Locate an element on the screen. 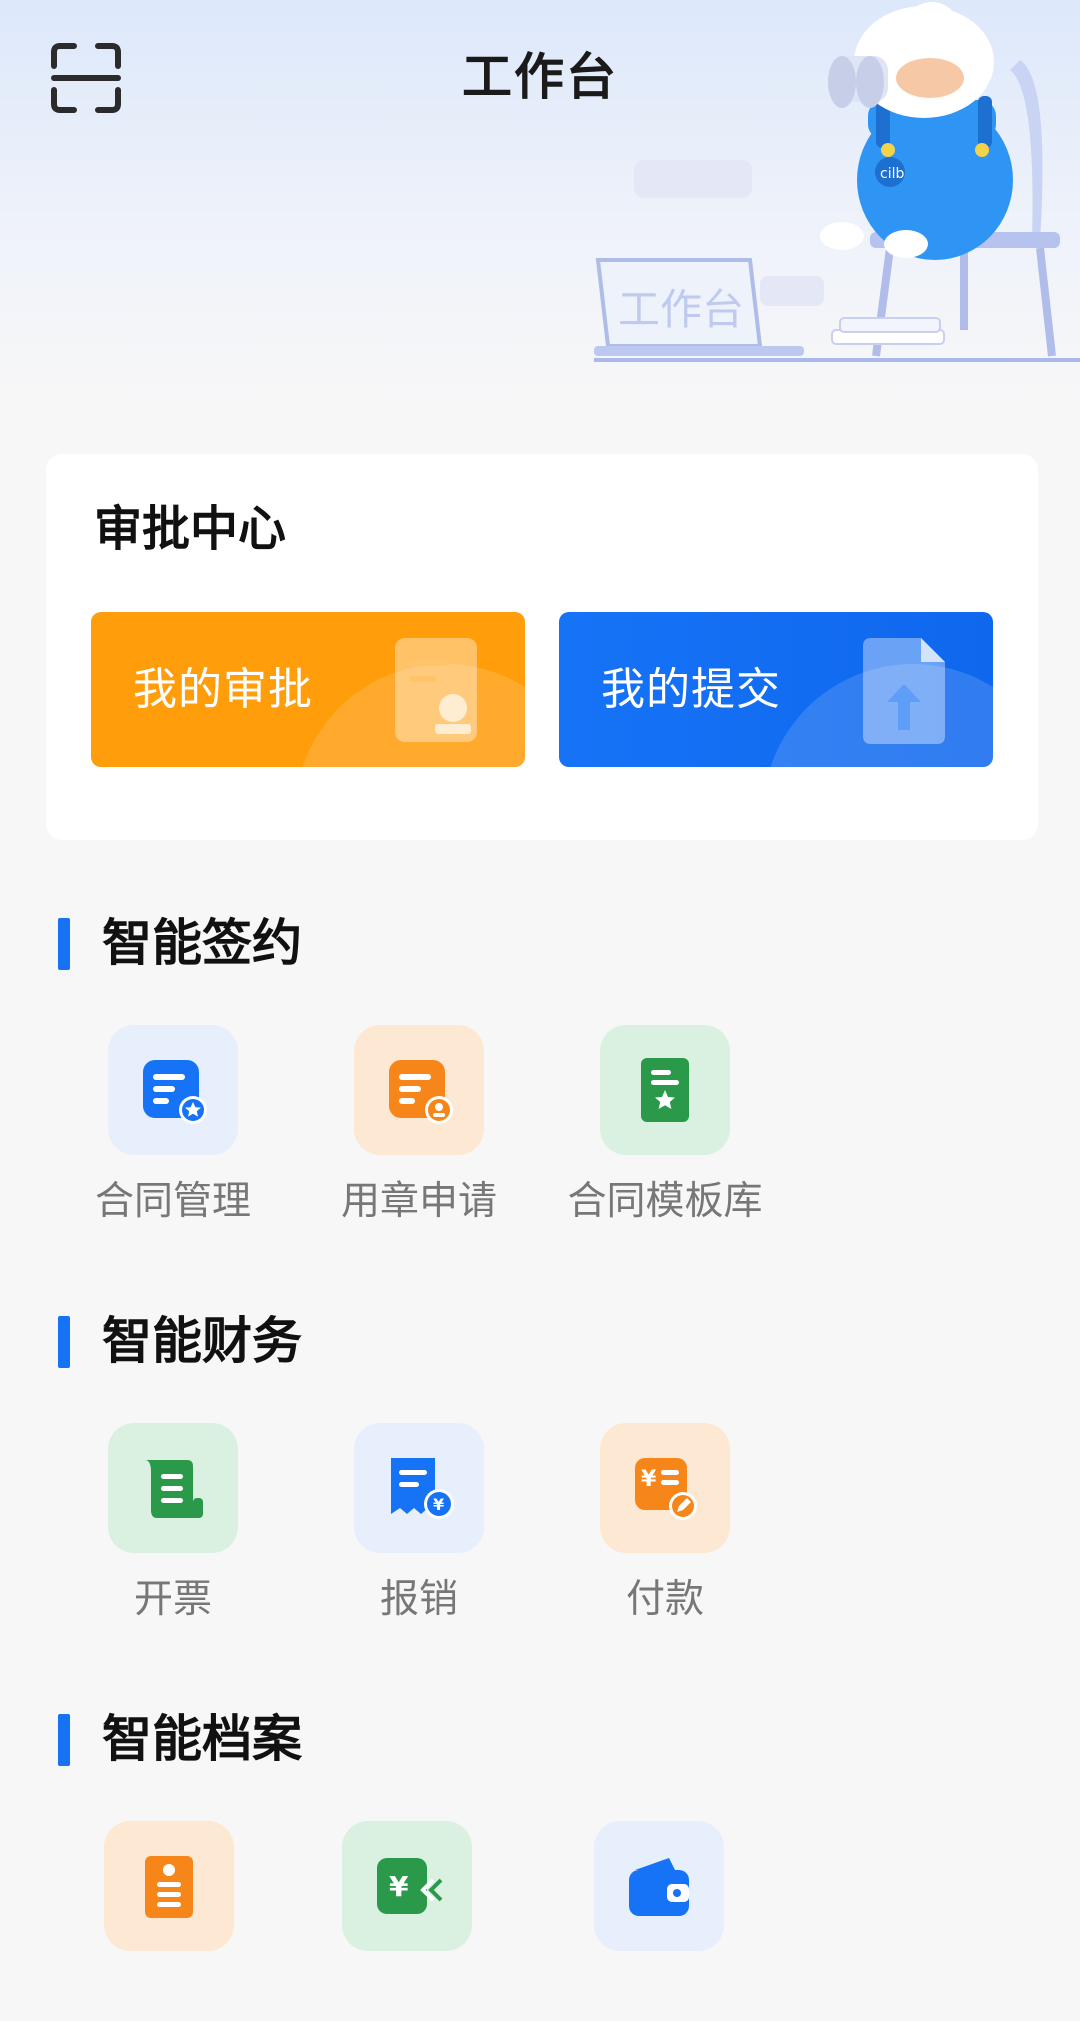 The width and height of the screenshot is (1080, 2021). tile-seal-request: 用章申请 is located at coordinates (408, 1125).